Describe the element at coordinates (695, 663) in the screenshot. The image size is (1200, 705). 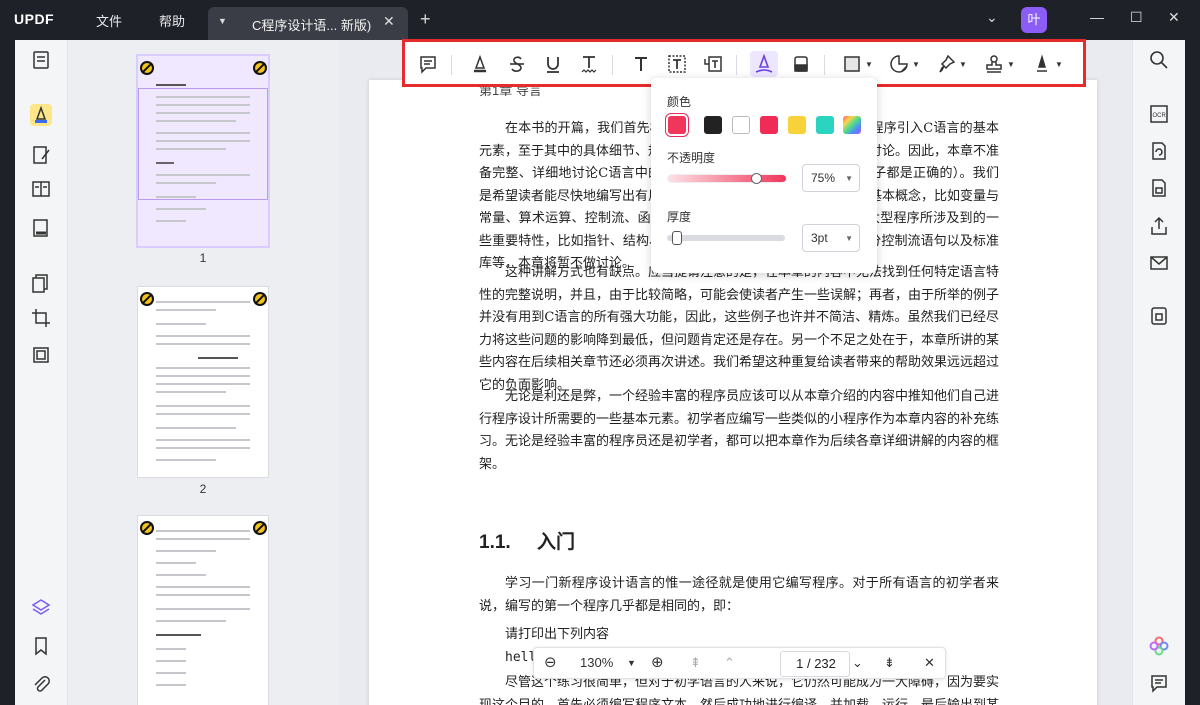
I see `first-page-icon: ⇞` at that location.